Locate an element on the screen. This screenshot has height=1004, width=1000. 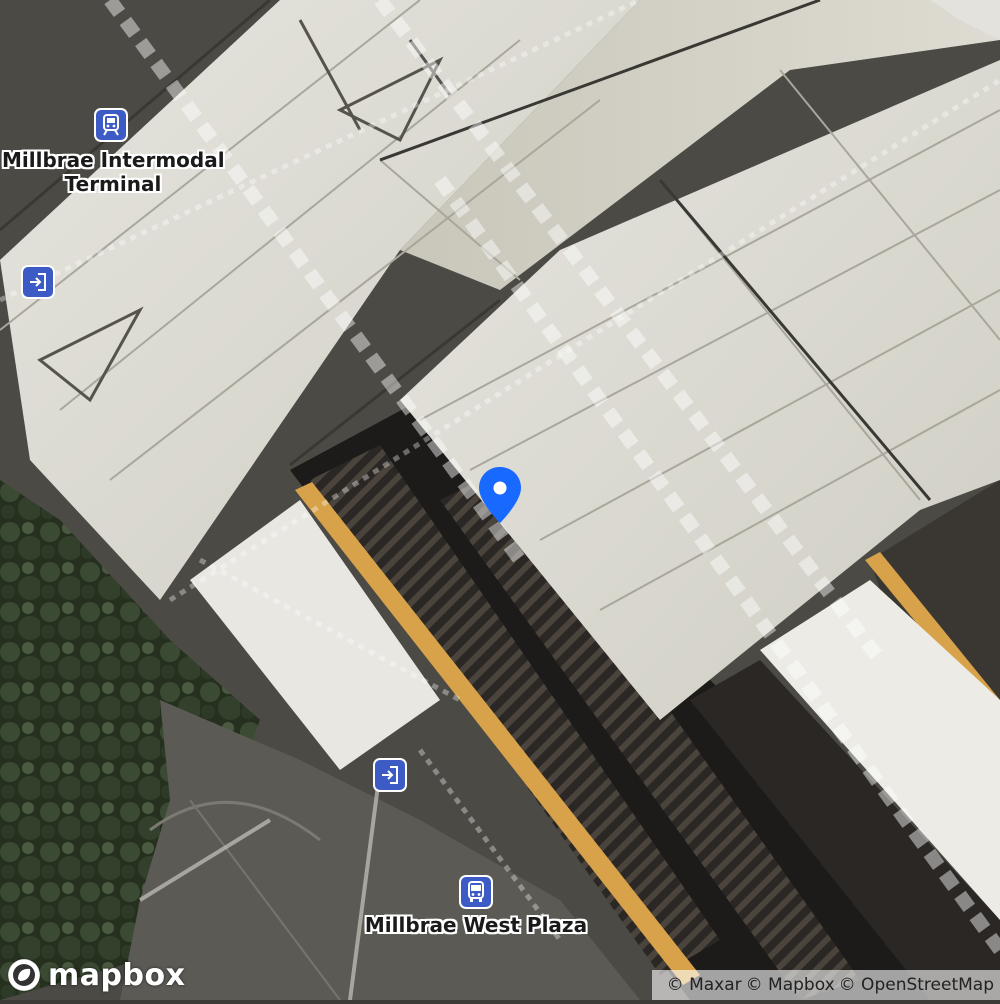
attribution-bar: © Maxar © Mapbox © OpenStreetMap is located at coordinates (826, 985).